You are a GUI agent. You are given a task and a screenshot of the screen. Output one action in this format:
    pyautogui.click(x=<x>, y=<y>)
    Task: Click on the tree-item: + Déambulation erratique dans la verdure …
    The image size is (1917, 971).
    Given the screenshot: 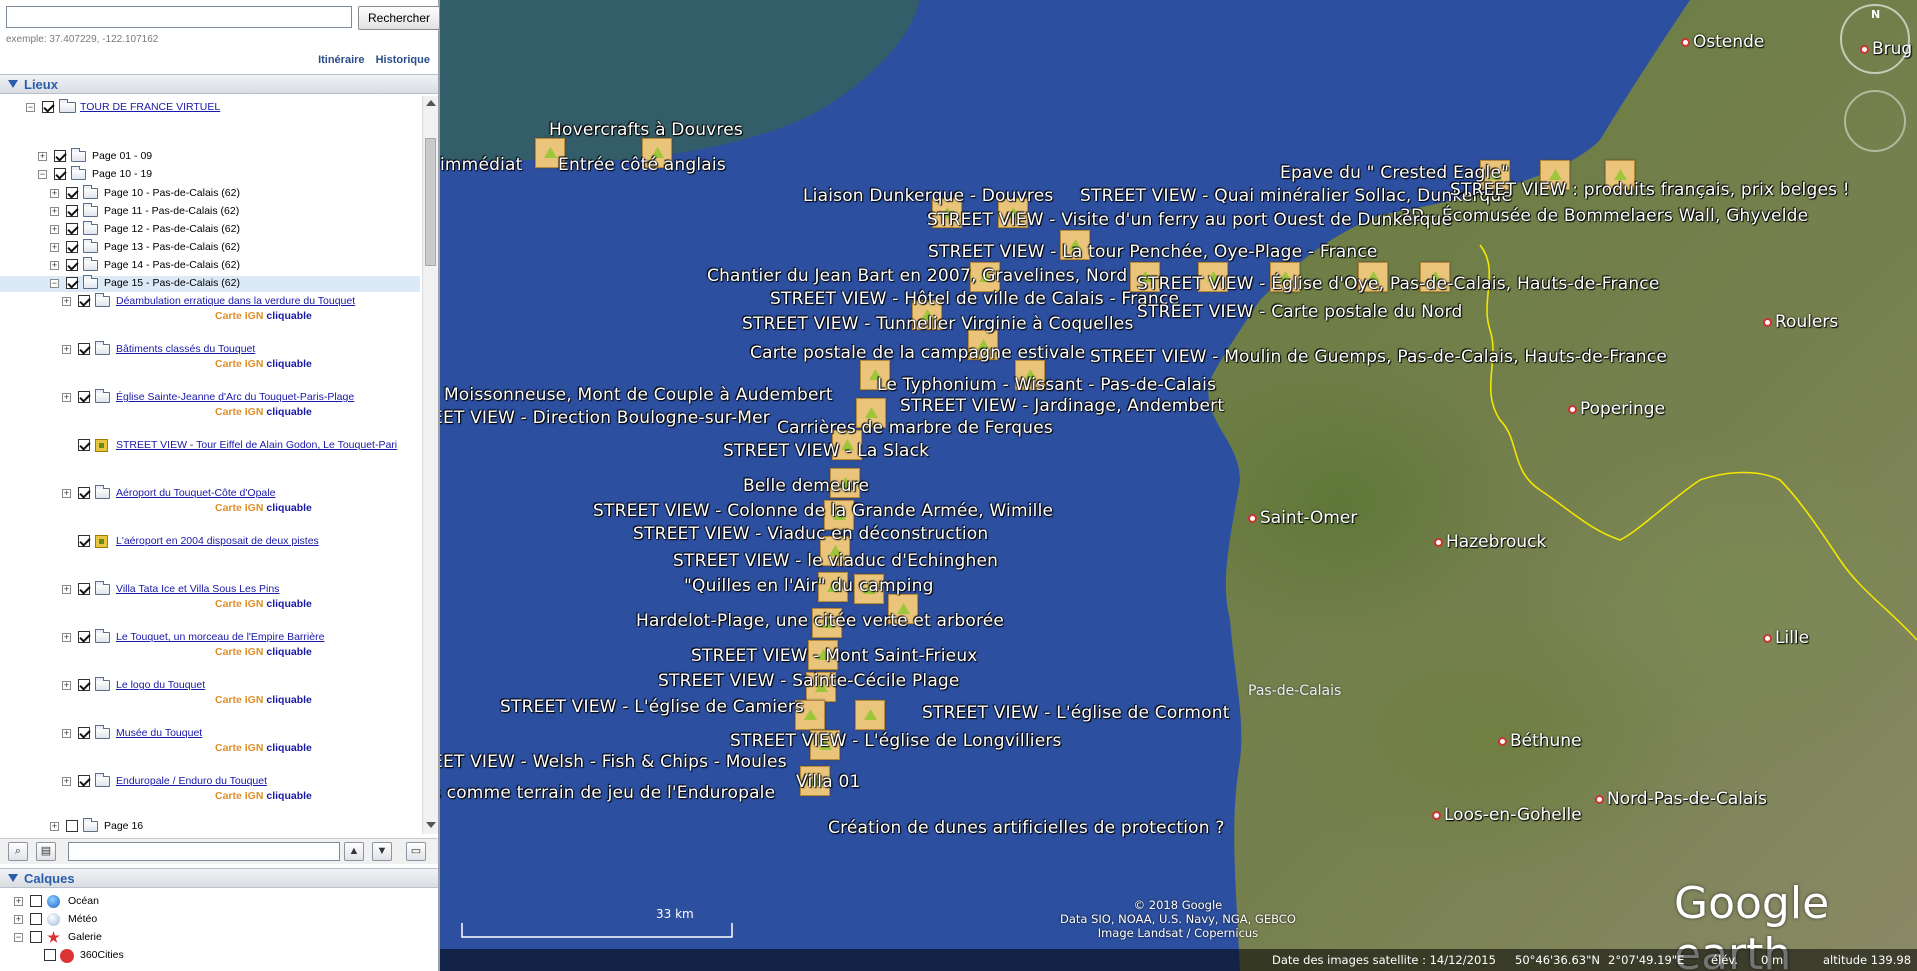 What is the action you would take?
    pyautogui.click(x=211, y=301)
    